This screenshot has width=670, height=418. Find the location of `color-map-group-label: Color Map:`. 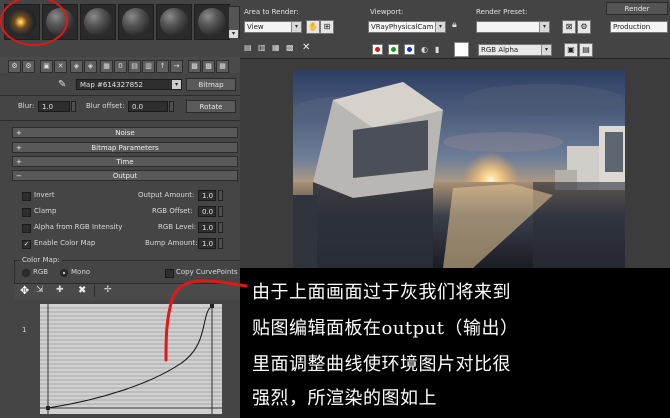

color-map-group-label: Color Map: is located at coordinates (41, 260).